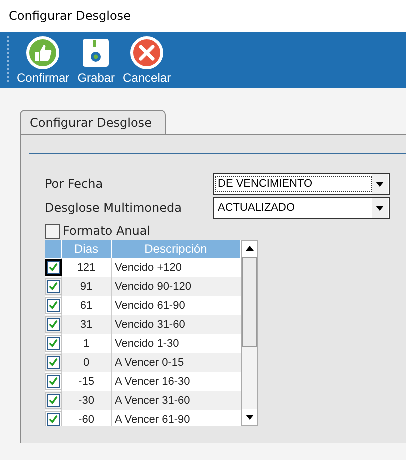 The width and height of the screenshot is (406, 460). Describe the element at coordinates (176, 400) in the screenshot. I see `table-cell: A Vencer 31-60` at that location.